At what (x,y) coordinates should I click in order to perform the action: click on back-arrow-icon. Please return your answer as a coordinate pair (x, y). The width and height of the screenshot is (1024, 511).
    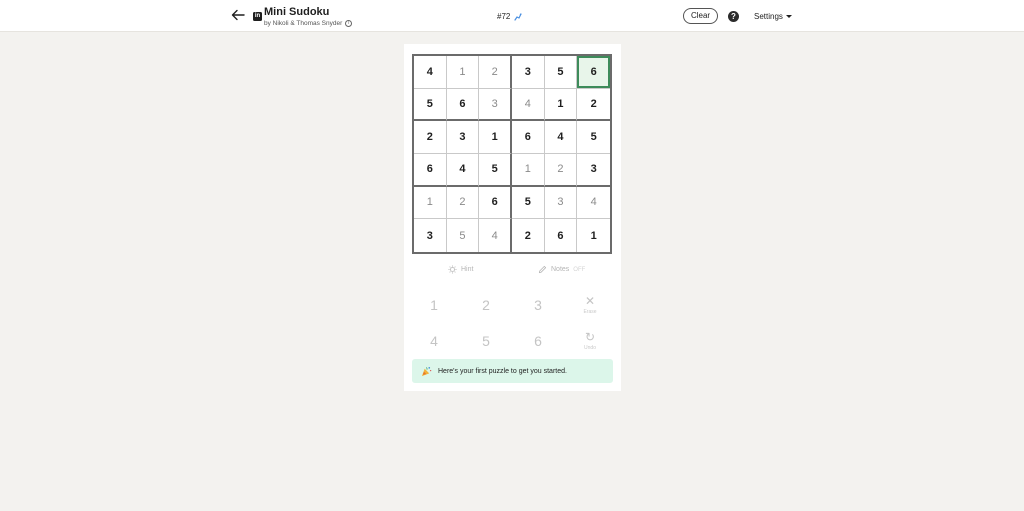
    Looking at the image, I should click on (238, 15).